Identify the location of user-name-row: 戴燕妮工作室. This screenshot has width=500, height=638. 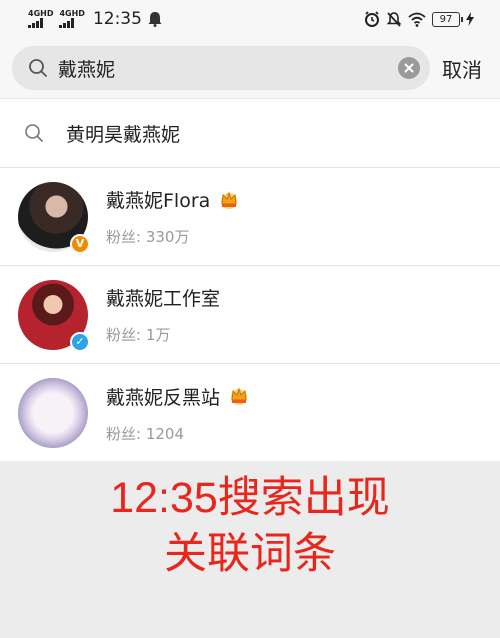
(163, 297).